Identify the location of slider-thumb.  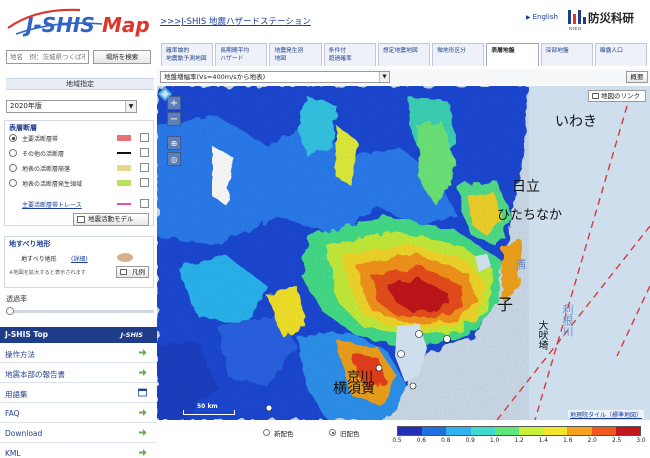
(10, 311).